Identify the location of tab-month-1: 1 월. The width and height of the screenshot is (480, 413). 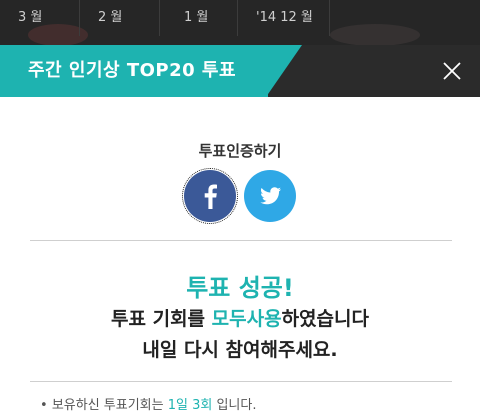
(199, 18).